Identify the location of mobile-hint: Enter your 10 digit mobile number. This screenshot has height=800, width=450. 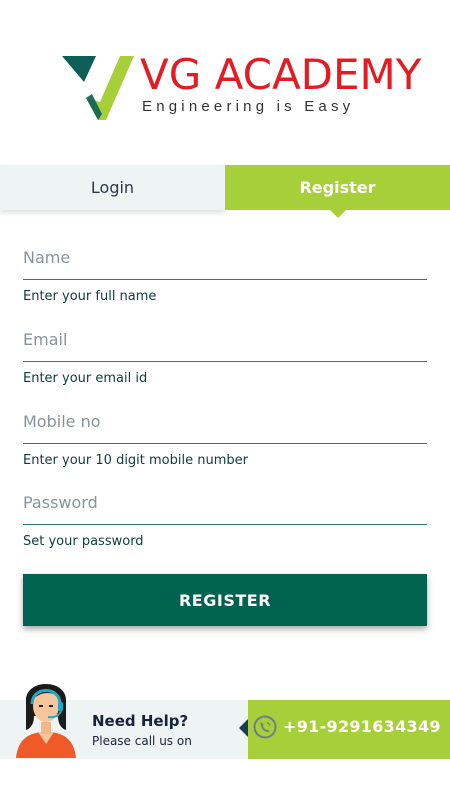
(135, 460).